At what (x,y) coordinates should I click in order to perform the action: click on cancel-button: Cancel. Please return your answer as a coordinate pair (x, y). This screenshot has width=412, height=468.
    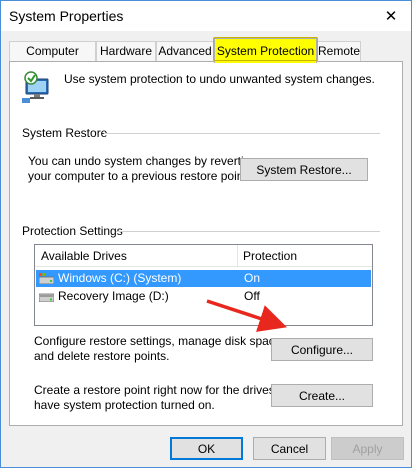
    Looking at the image, I should click on (289, 448).